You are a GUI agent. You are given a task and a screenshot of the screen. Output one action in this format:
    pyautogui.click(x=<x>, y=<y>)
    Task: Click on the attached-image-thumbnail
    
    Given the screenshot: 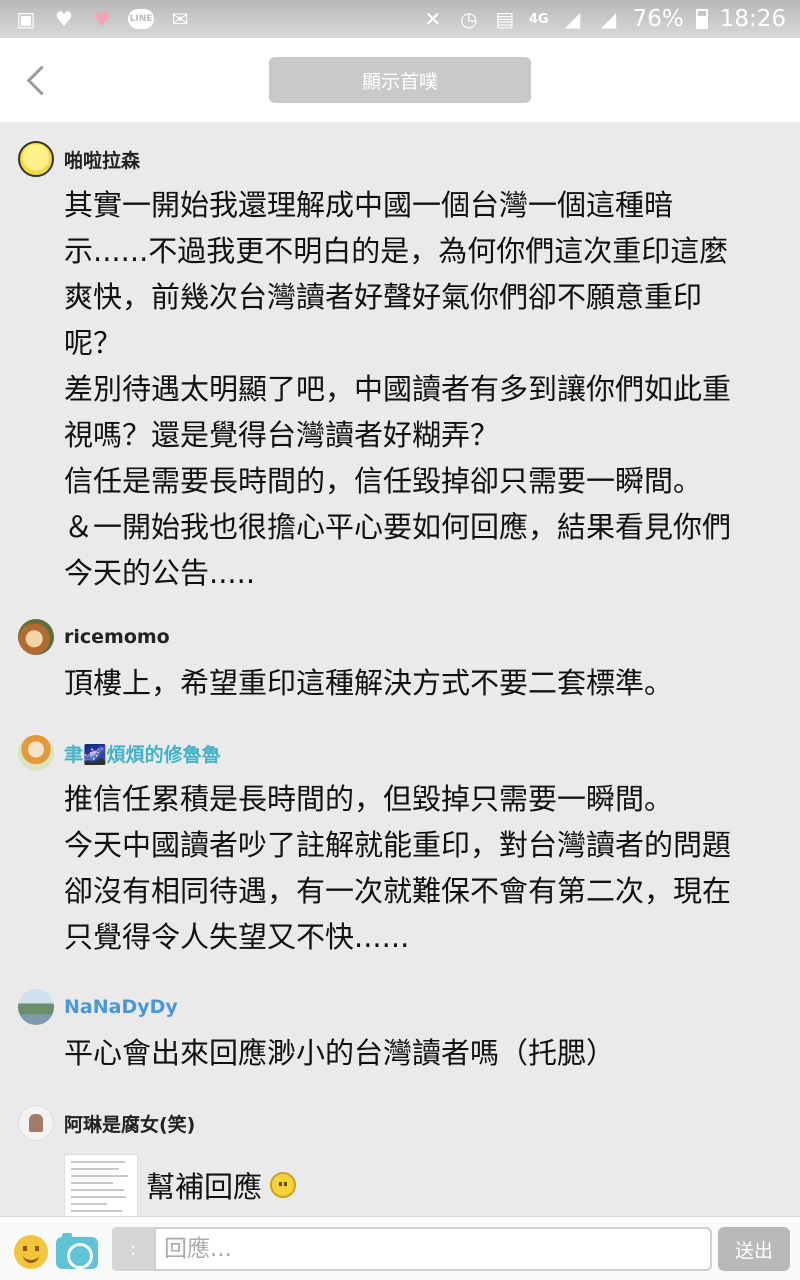 What is the action you would take?
    pyautogui.click(x=101, y=1185)
    